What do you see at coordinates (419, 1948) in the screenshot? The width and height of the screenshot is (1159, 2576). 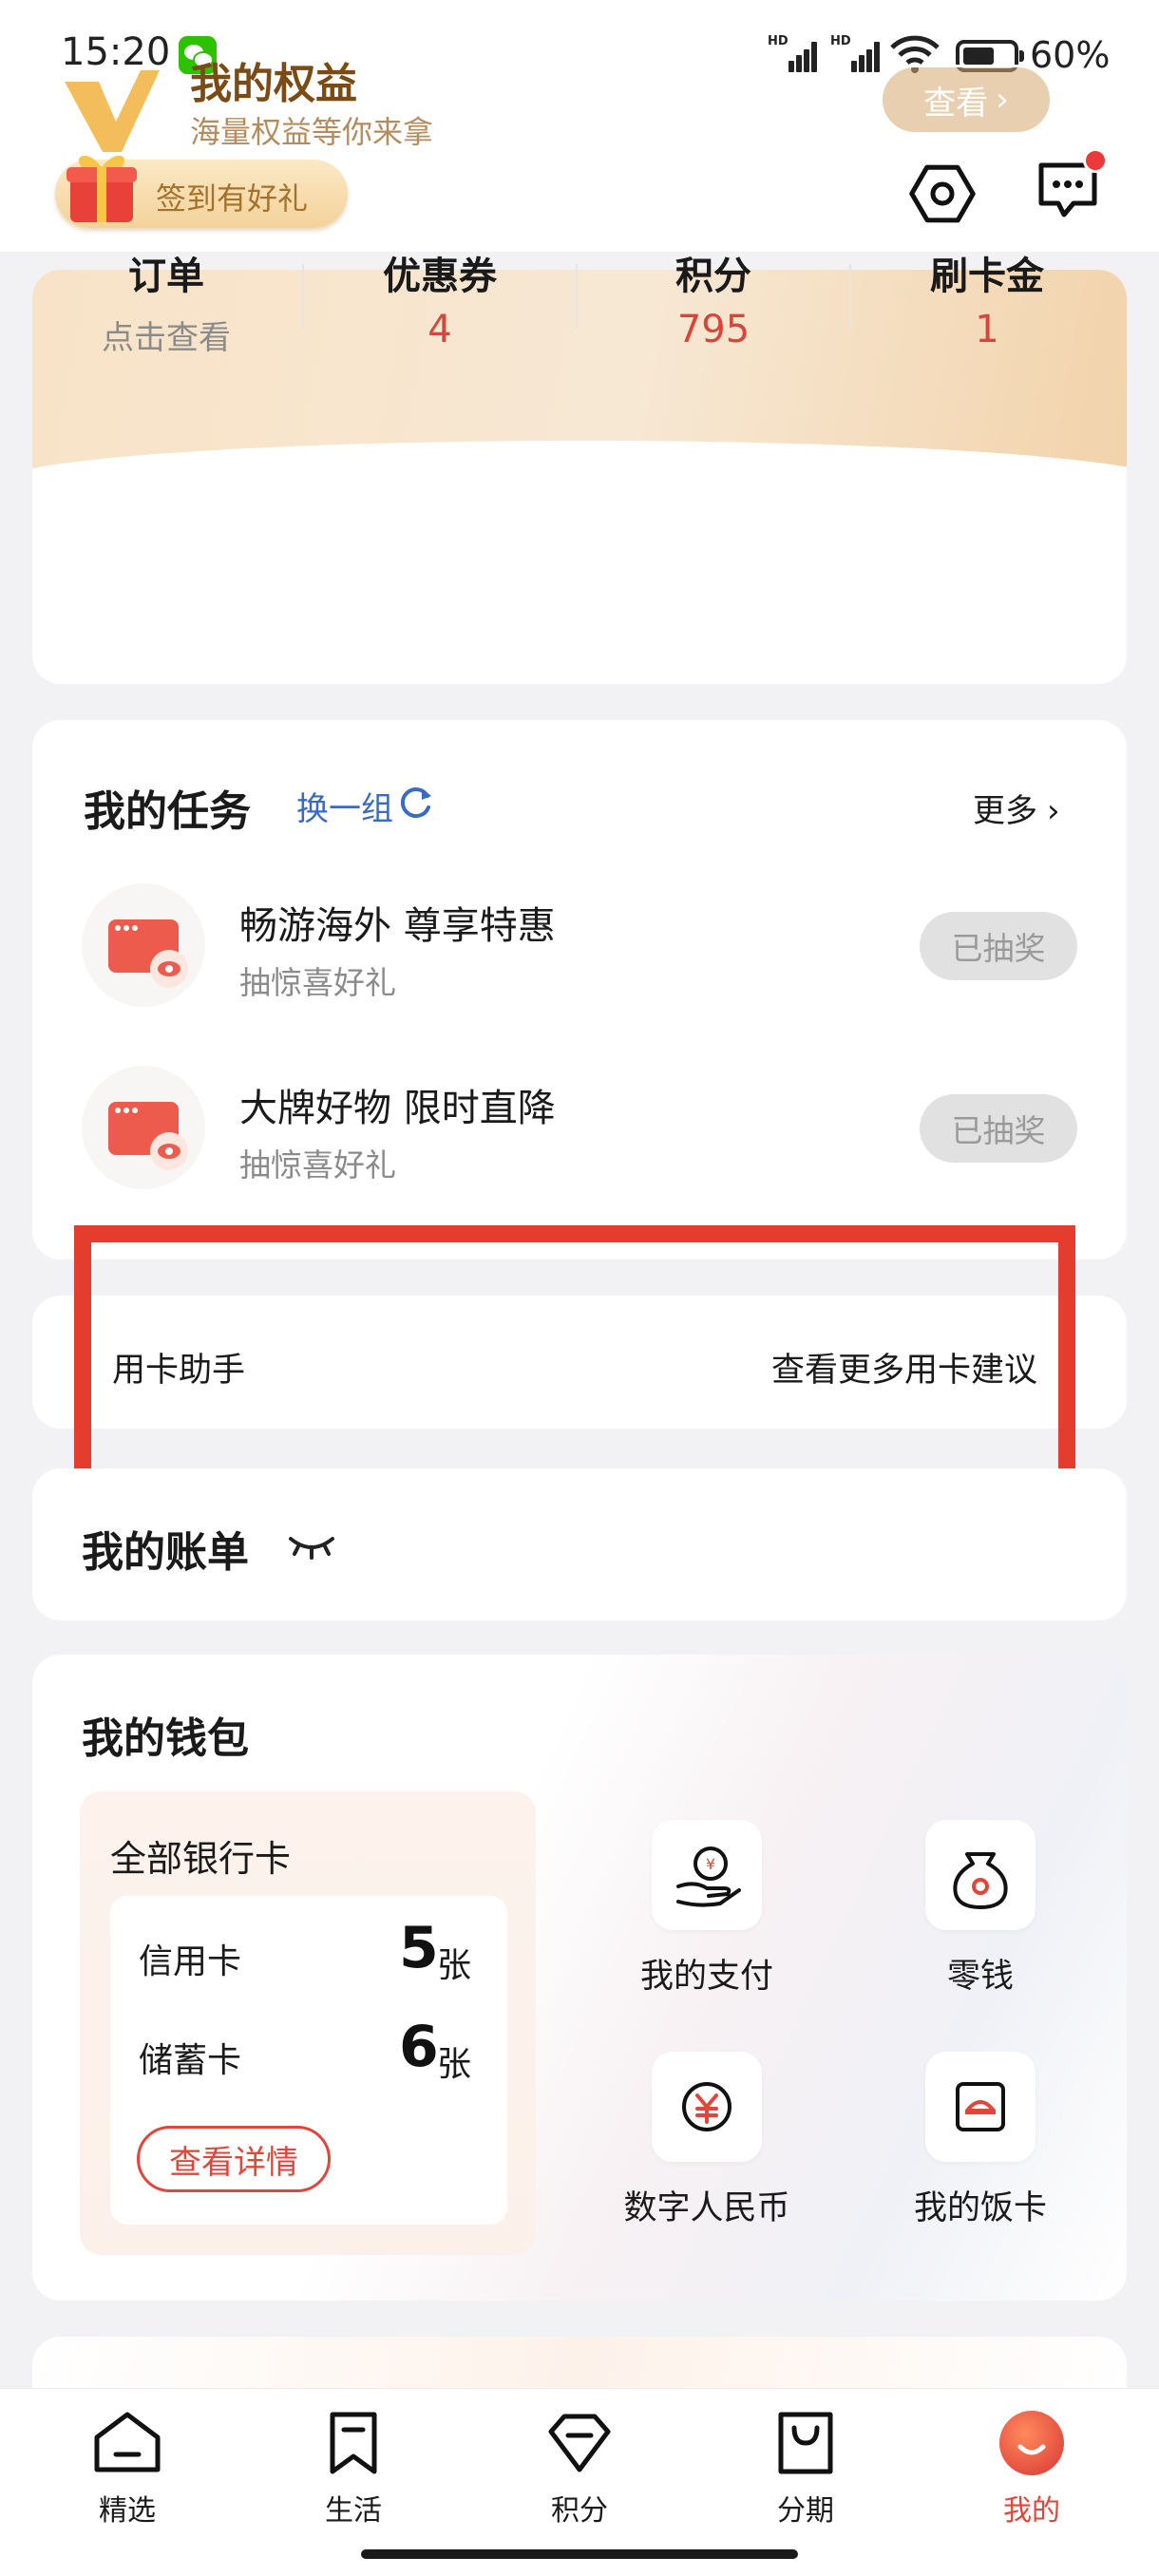 I see `credit-card-count: 5` at bounding box center [419, 1948].